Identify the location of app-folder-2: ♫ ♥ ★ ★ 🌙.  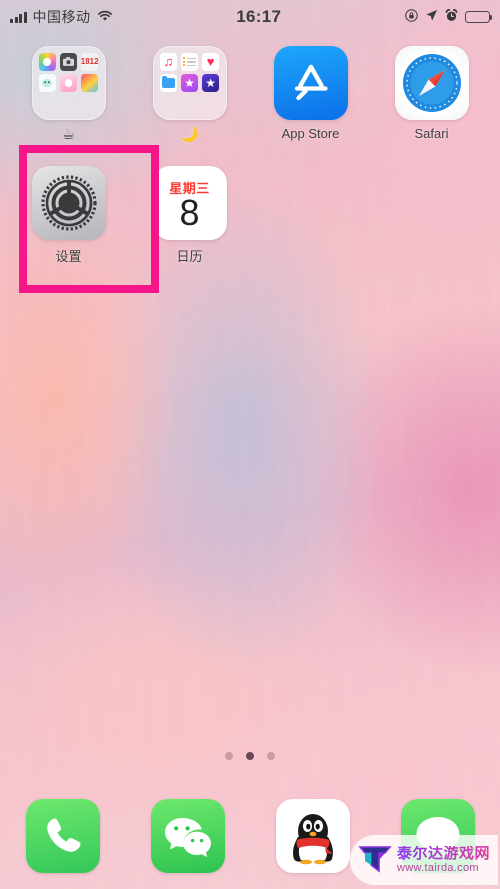
(189, 96).